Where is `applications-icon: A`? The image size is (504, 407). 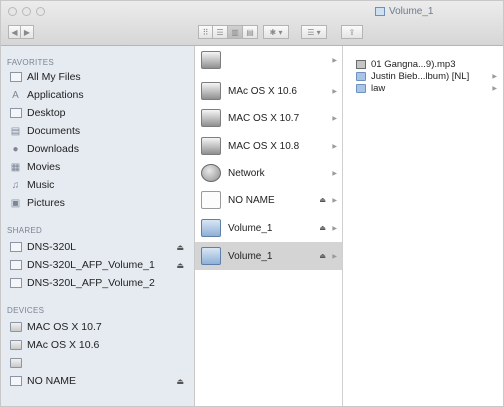
applications-icon: A is located at coordinates (15, 95).